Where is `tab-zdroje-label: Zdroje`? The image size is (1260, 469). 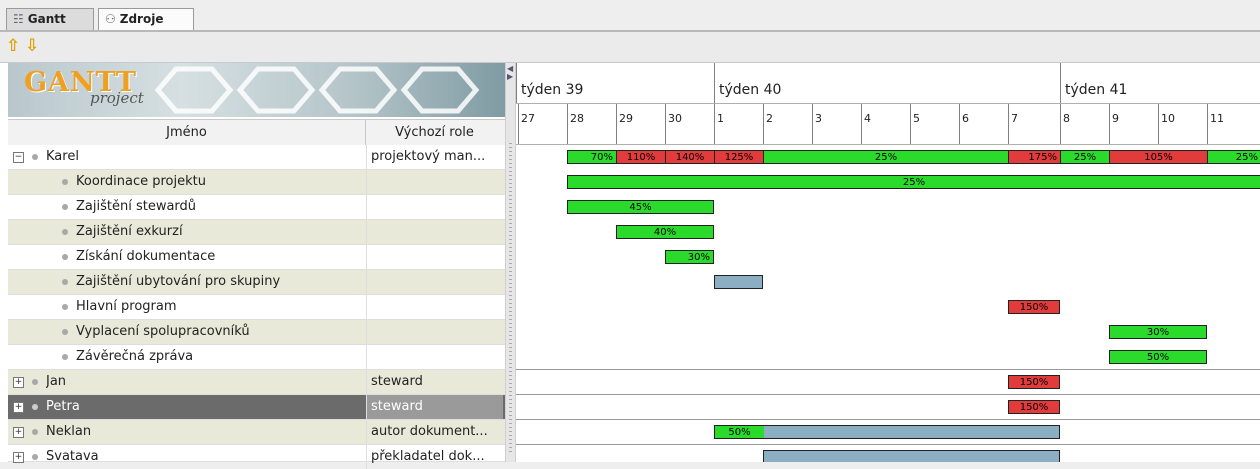 tab-zdroje-label: Zdroje is located at coordinates (141, 19).